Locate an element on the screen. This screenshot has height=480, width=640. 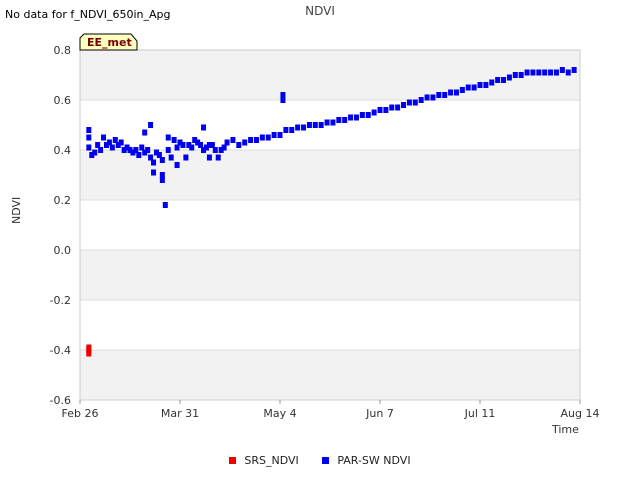
y-tick-label: -0.4 is located at coordinates (60, 350).